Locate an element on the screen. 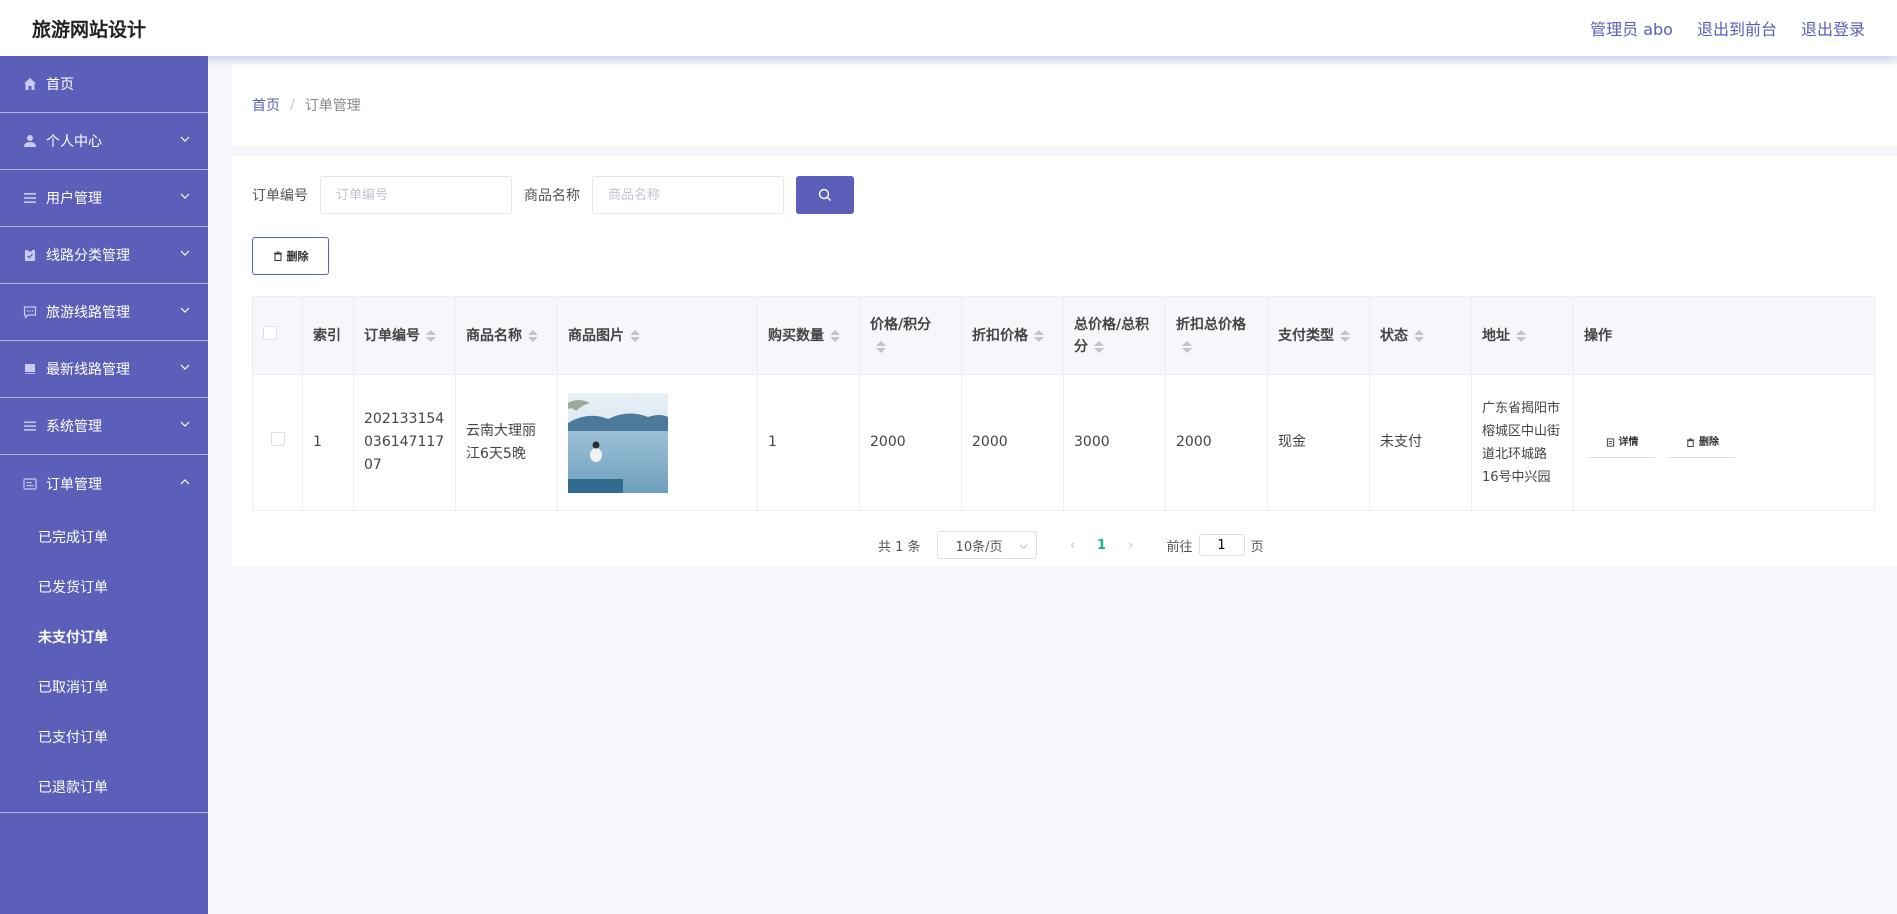 The width and height of the screenshot is (1897, 914). prev-page-button: ‹ is located at coordinates (1073, 545).